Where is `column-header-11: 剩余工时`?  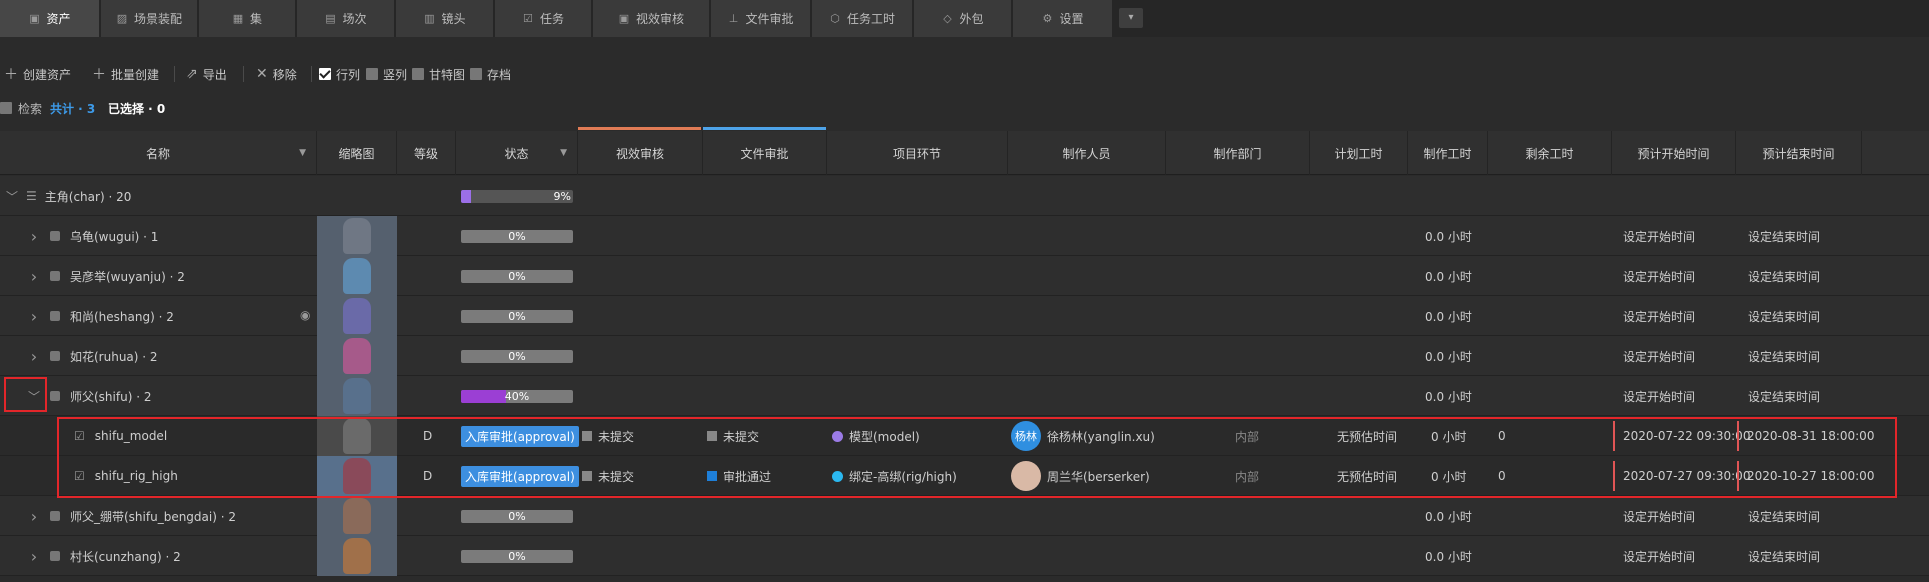
column-header-11: 剩余工时 is located at coordinates (1550, 153).